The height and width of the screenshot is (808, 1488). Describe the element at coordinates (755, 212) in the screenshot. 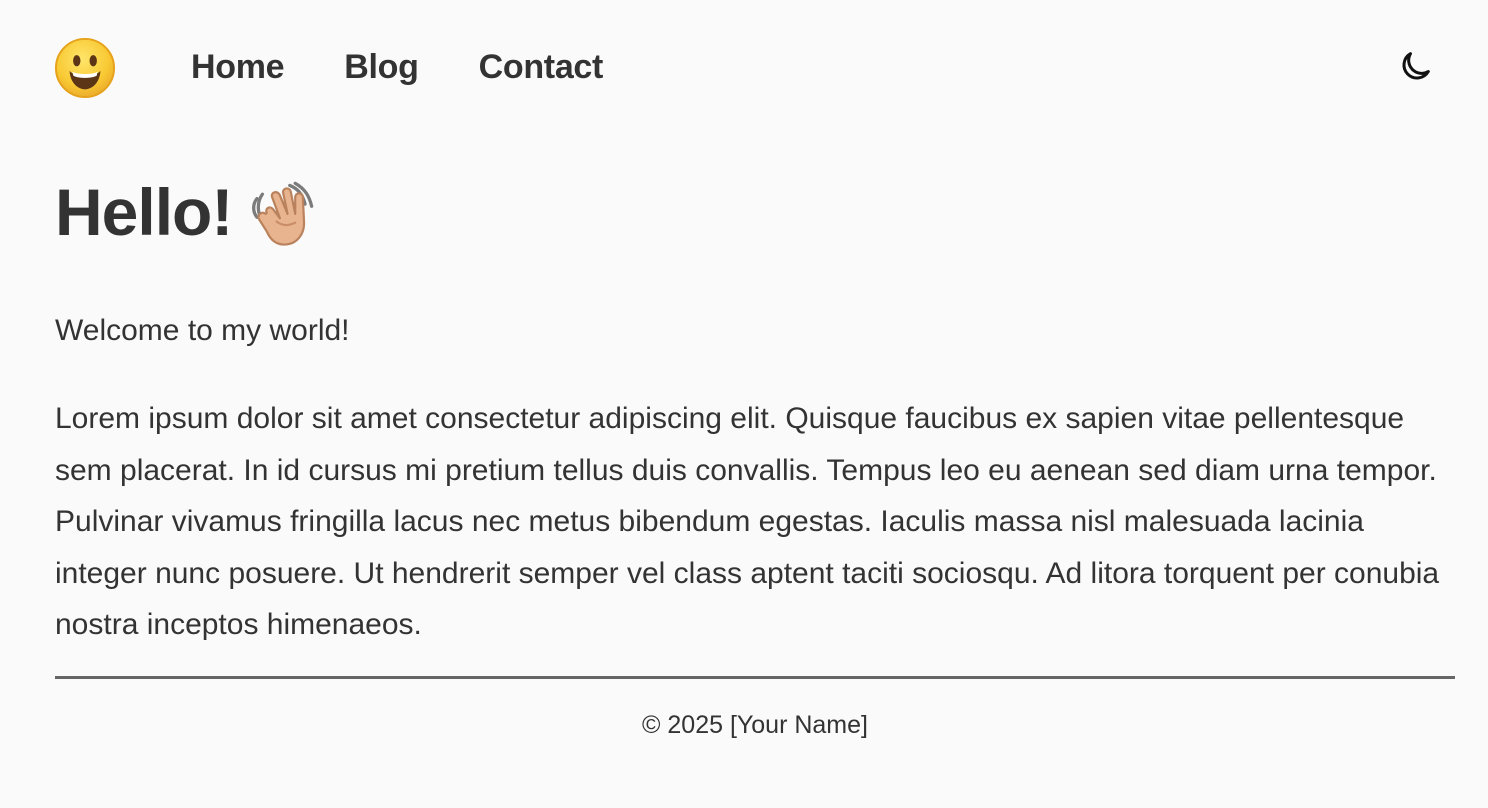

I see `page-title: Hello!` at that location.